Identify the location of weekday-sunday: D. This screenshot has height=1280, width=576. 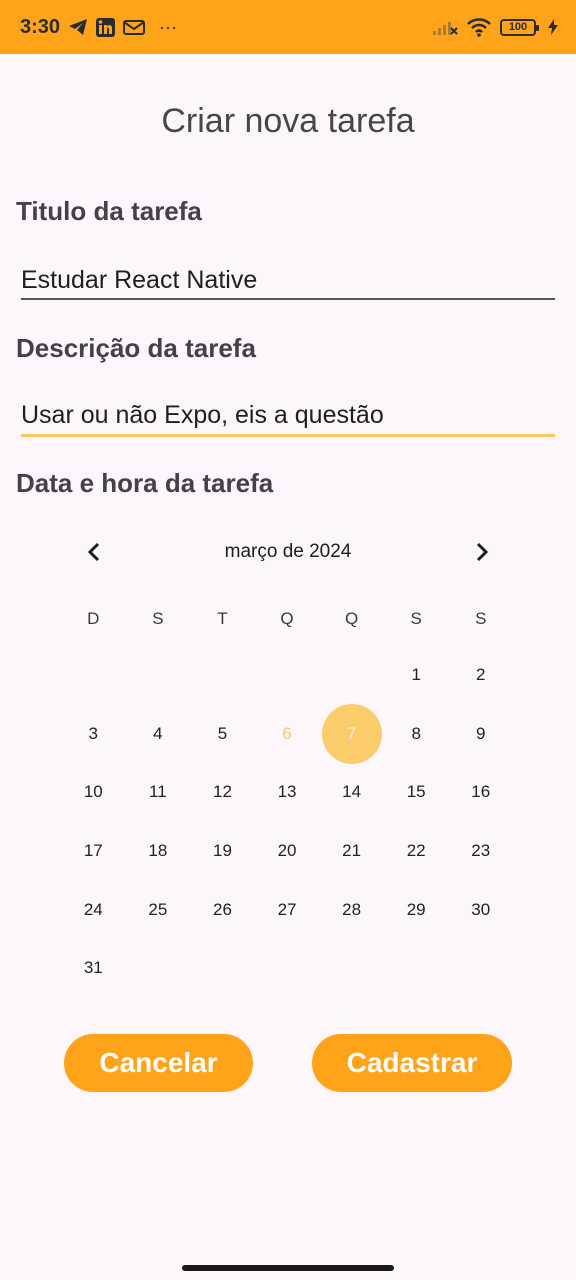
(93, 618).